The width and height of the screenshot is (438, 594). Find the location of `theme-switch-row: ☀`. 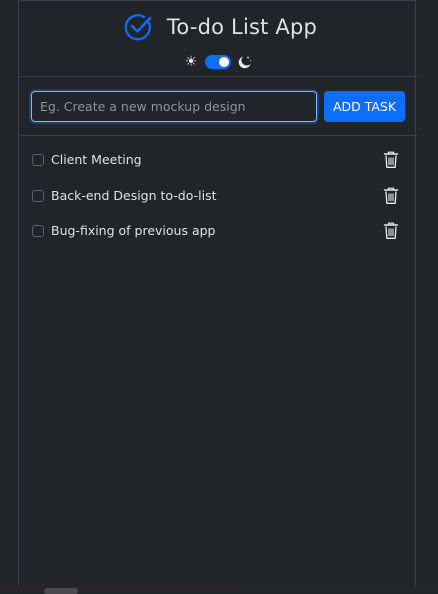

theme-switch-row: ☀ is located at coordinates (218, 62).